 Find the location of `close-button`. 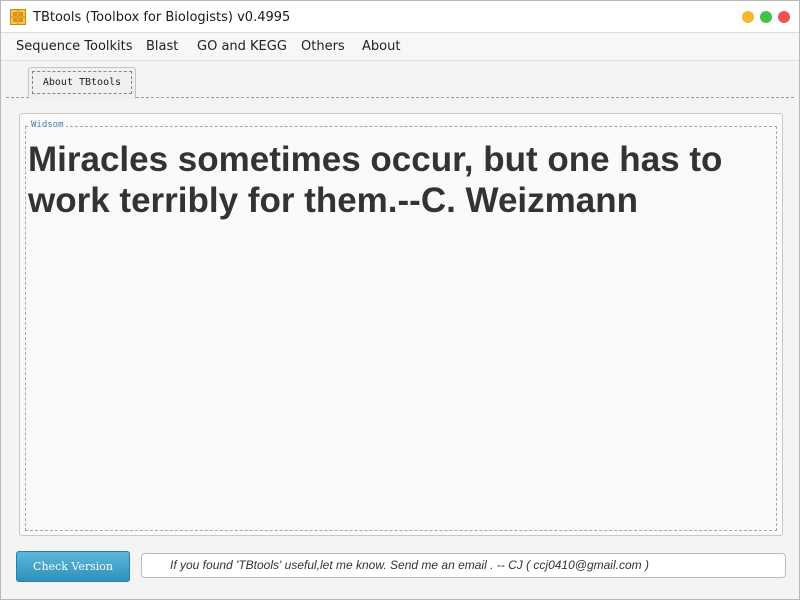

close-button is located at coordinates (784, 17).